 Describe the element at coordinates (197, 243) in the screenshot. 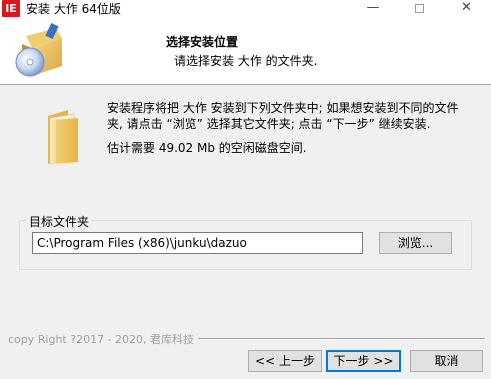

I see `destination-path-input` at that location.